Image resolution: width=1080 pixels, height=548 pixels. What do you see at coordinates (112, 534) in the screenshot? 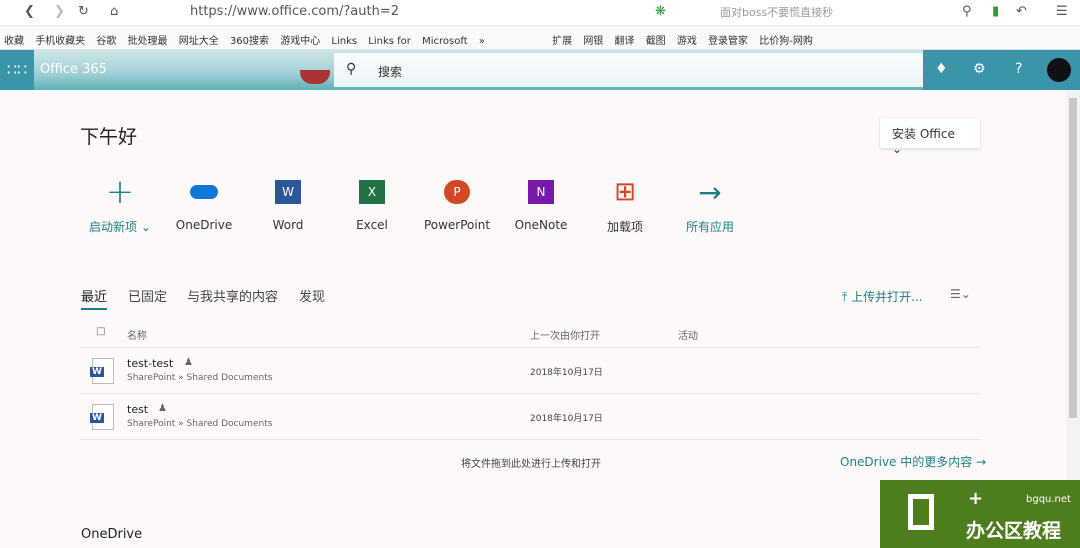
I see `section-onedrive: OneDrive` at bounding box center [112, 534].